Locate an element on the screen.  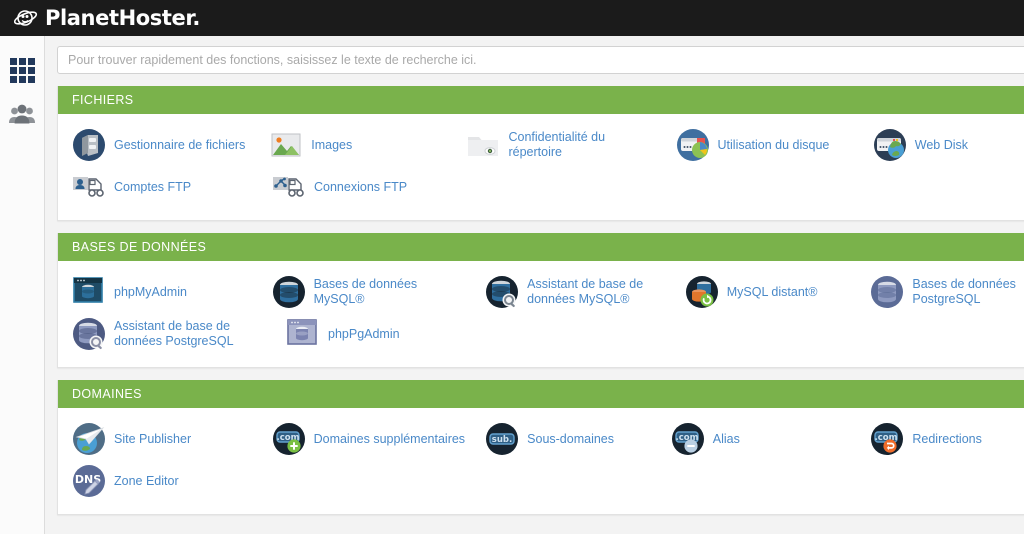
item-label: Confidentialité du répertoire is located at coordinates (557, 144).